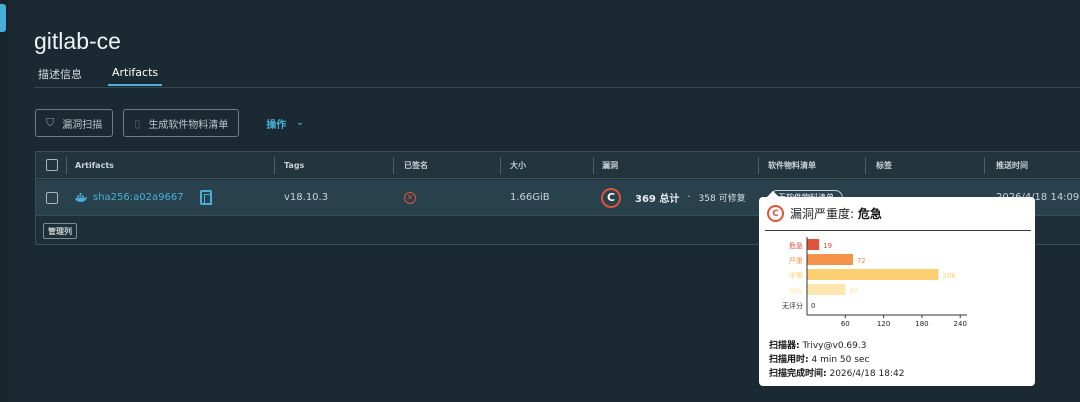 This screenshot has width=1080, height=402. I want to click on tab-divider, so click(557, 87).